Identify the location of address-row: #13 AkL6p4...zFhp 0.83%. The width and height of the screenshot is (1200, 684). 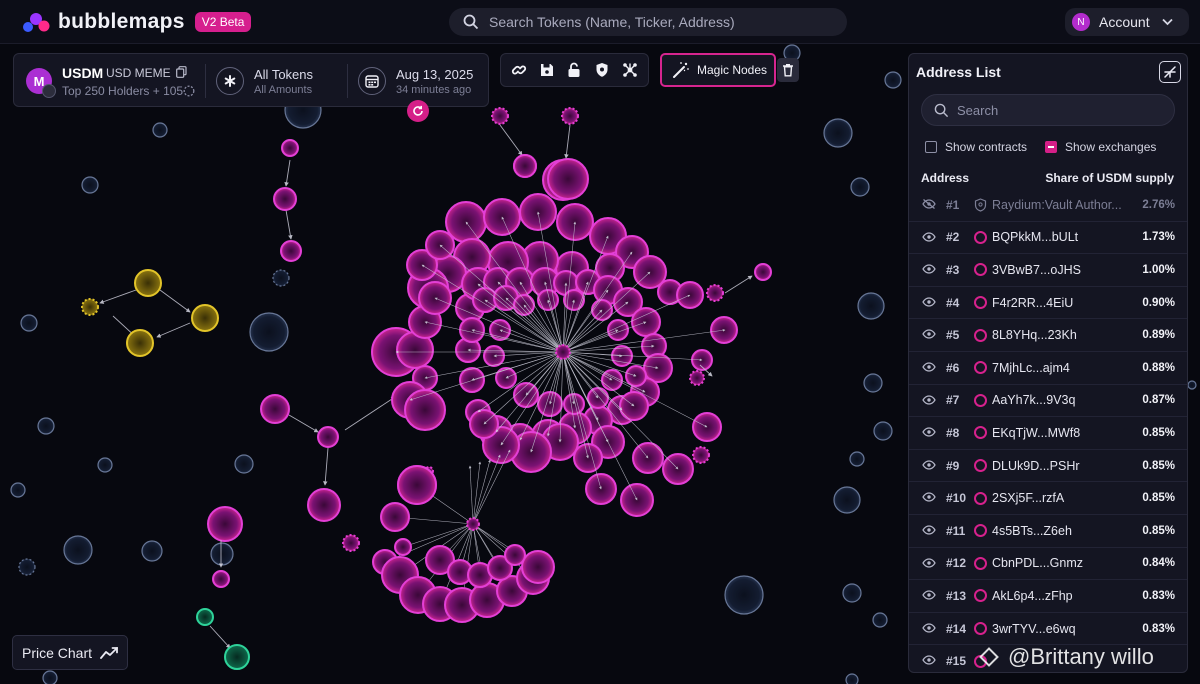
(1048, 596).